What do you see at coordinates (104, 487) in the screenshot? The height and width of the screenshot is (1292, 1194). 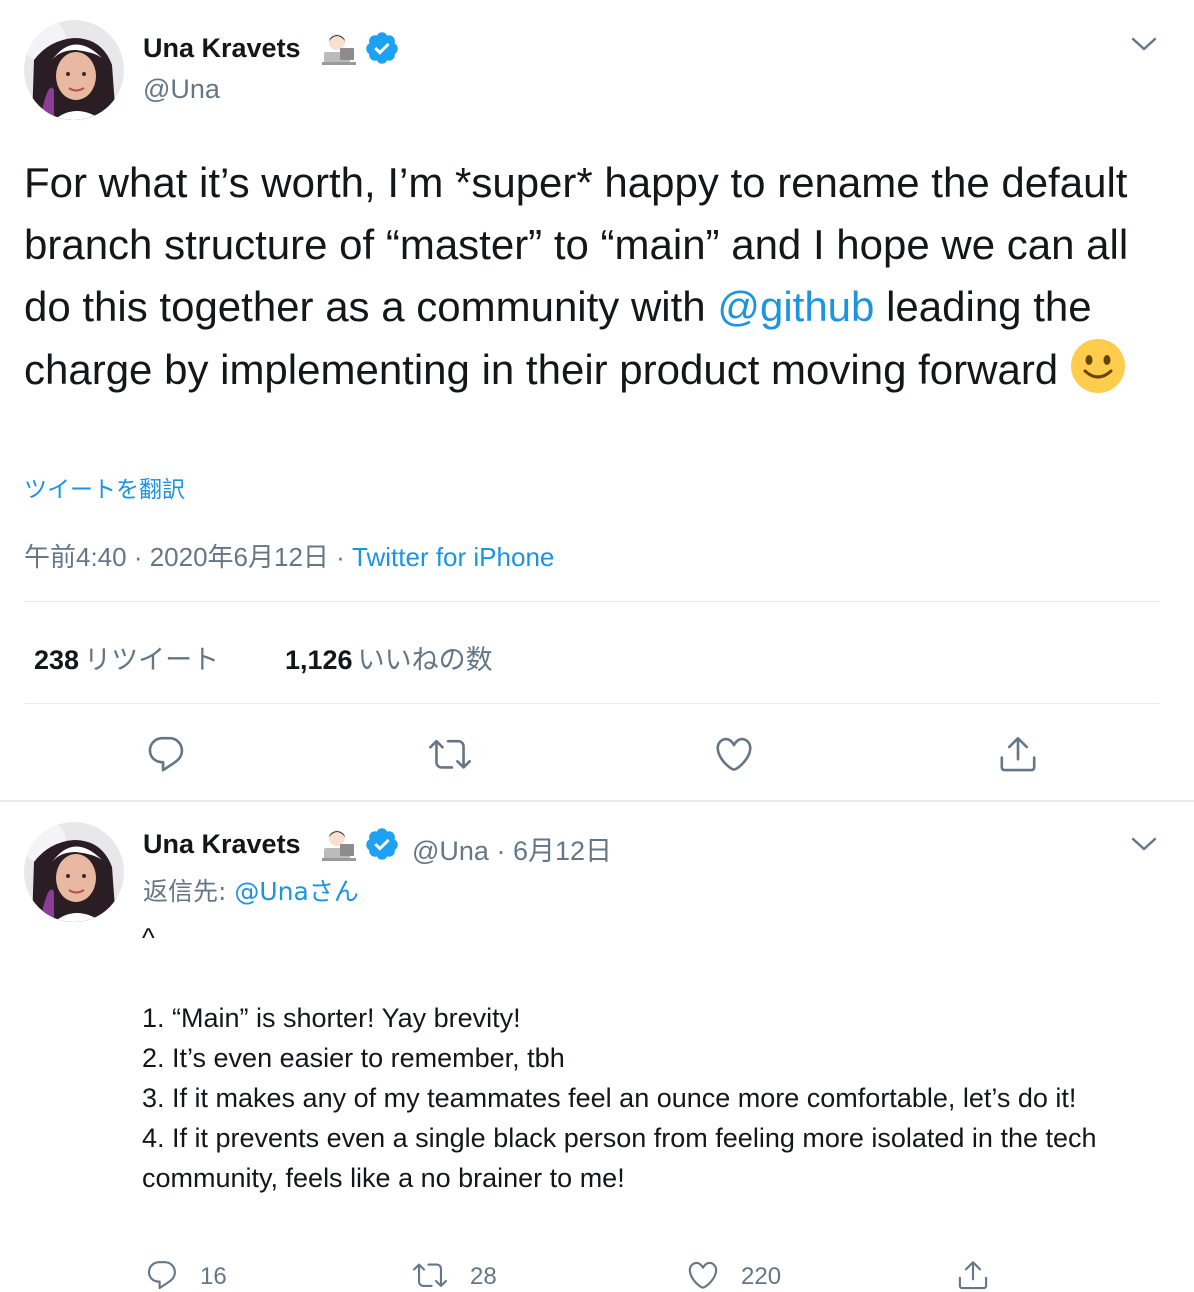 I see `translate-tweet-link: ツイートを翻訳` at bounding box center [104, 487].